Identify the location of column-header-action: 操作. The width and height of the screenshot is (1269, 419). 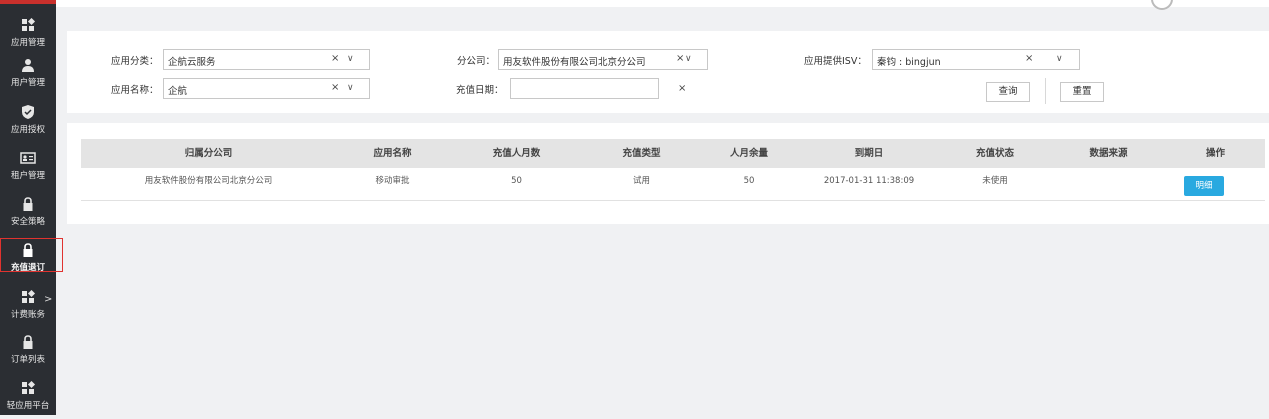
(1215, 153).